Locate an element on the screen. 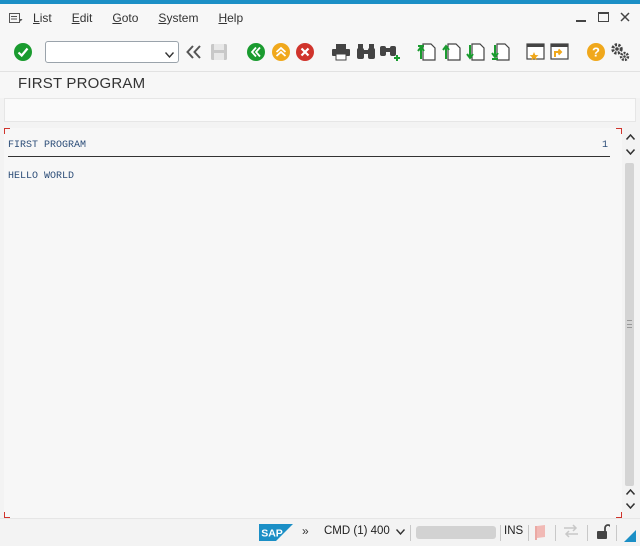 The image size is (640, 546). menu-help: Help is located at coordinates (230, 18).